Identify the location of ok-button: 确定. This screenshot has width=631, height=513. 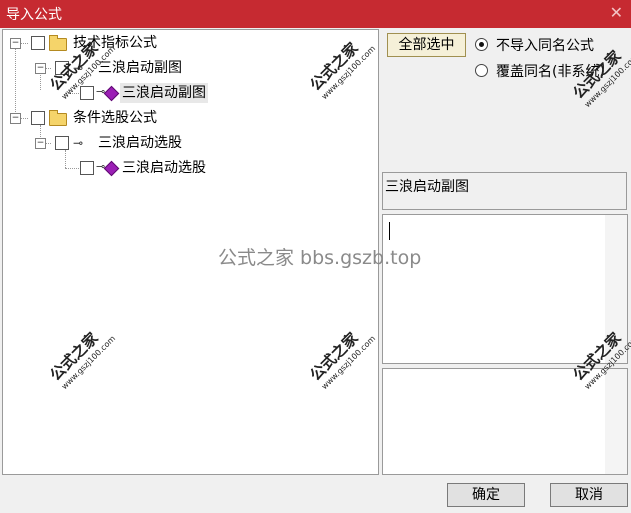
(486, 495).